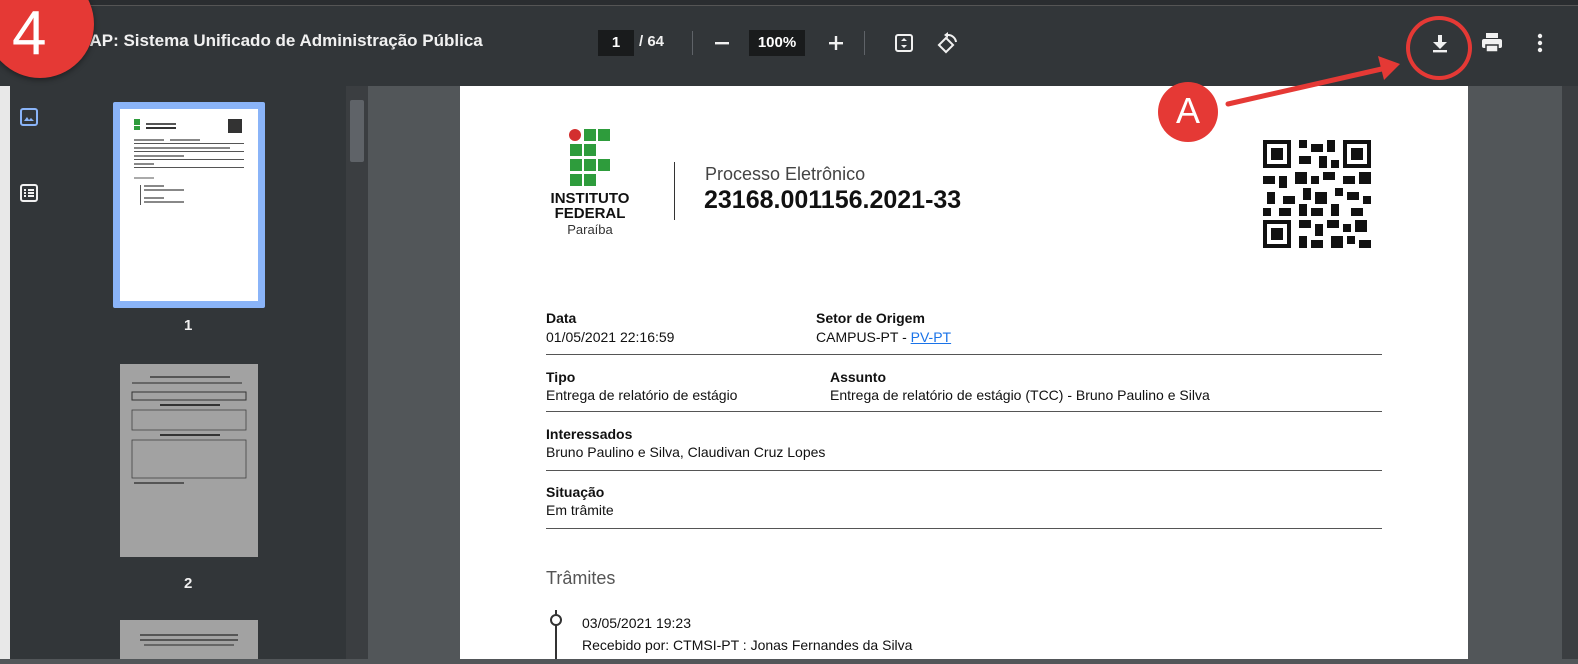 The height and width of the screenshot is (664, 1578). What do you see at coordinates (652, 41) in the screenshot?
I see `page-total: / 64` at bounding box center [652, 41].